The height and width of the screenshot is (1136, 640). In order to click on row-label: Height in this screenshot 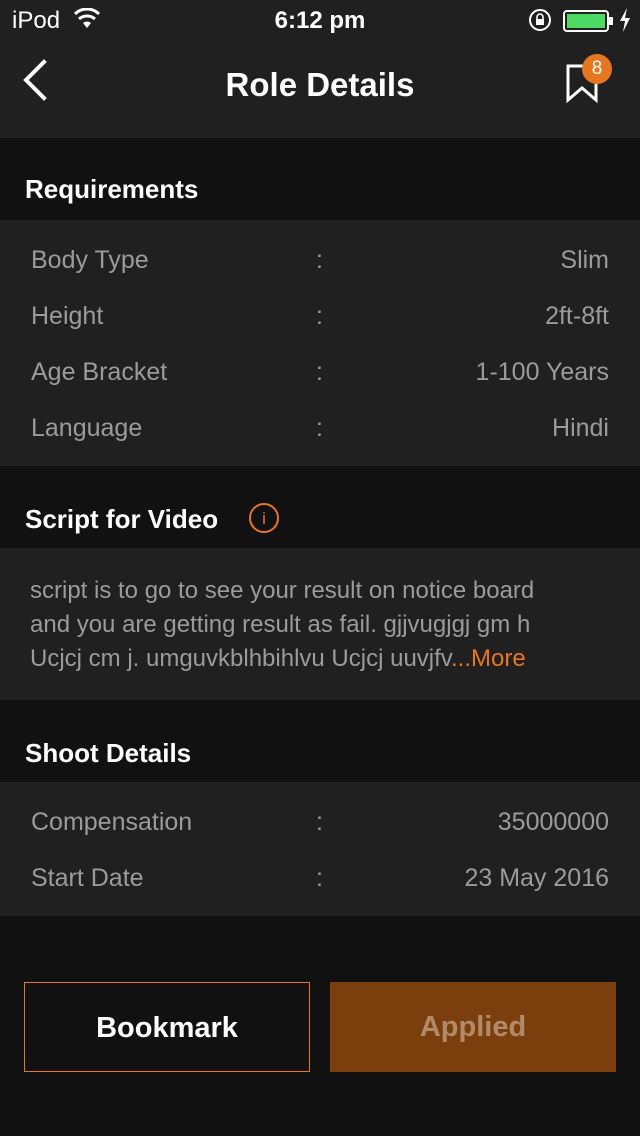, I will do `click(67, 316)`.